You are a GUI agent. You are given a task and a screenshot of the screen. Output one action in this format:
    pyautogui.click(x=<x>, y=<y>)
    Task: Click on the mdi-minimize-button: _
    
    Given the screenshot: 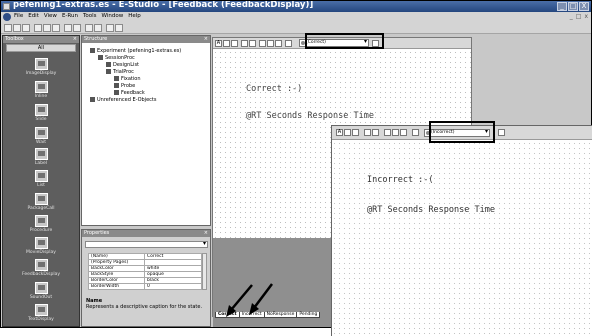 What is the action you would take?
    pyautogui.click(x=571, y=16)
    